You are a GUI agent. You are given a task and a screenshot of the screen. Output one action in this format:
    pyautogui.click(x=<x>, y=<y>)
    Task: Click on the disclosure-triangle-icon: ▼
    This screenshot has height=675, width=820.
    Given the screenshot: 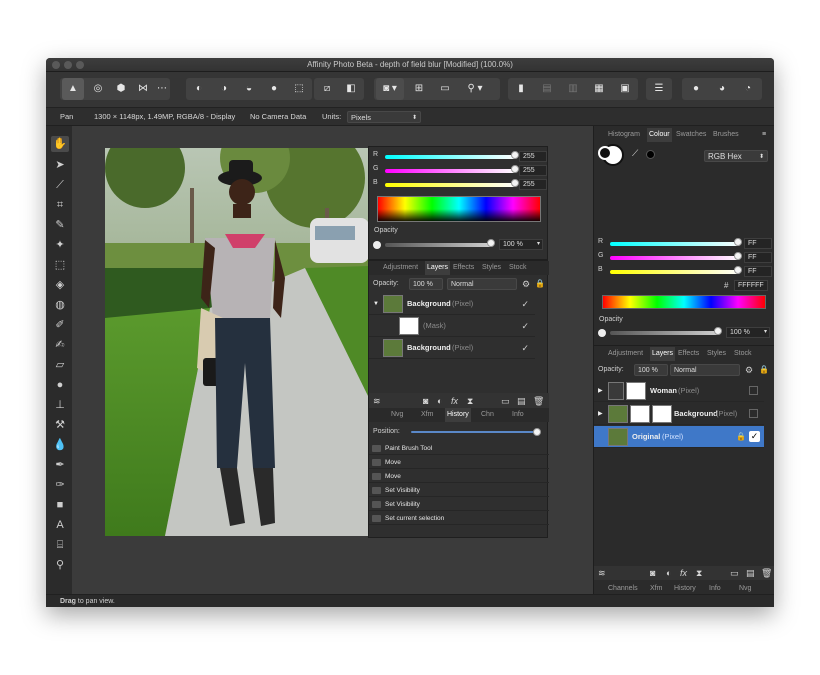 What is the action you would take?
    pyautogui.click(x=376, y=304)
    